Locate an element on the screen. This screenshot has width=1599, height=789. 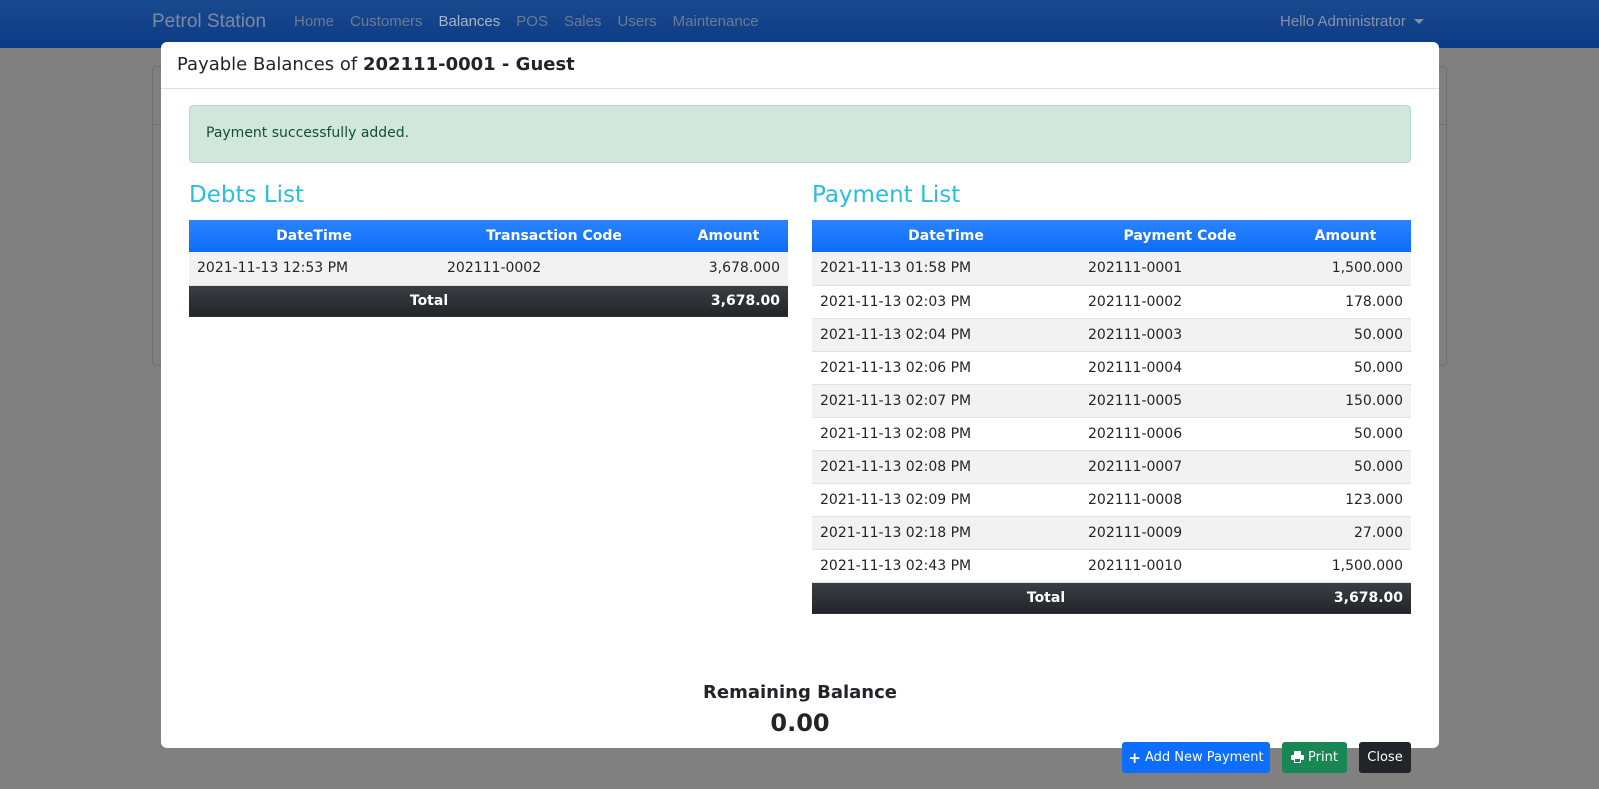
cell-datetime: 2021-11-13 01:58 PM is located at coordinates (946, 269).